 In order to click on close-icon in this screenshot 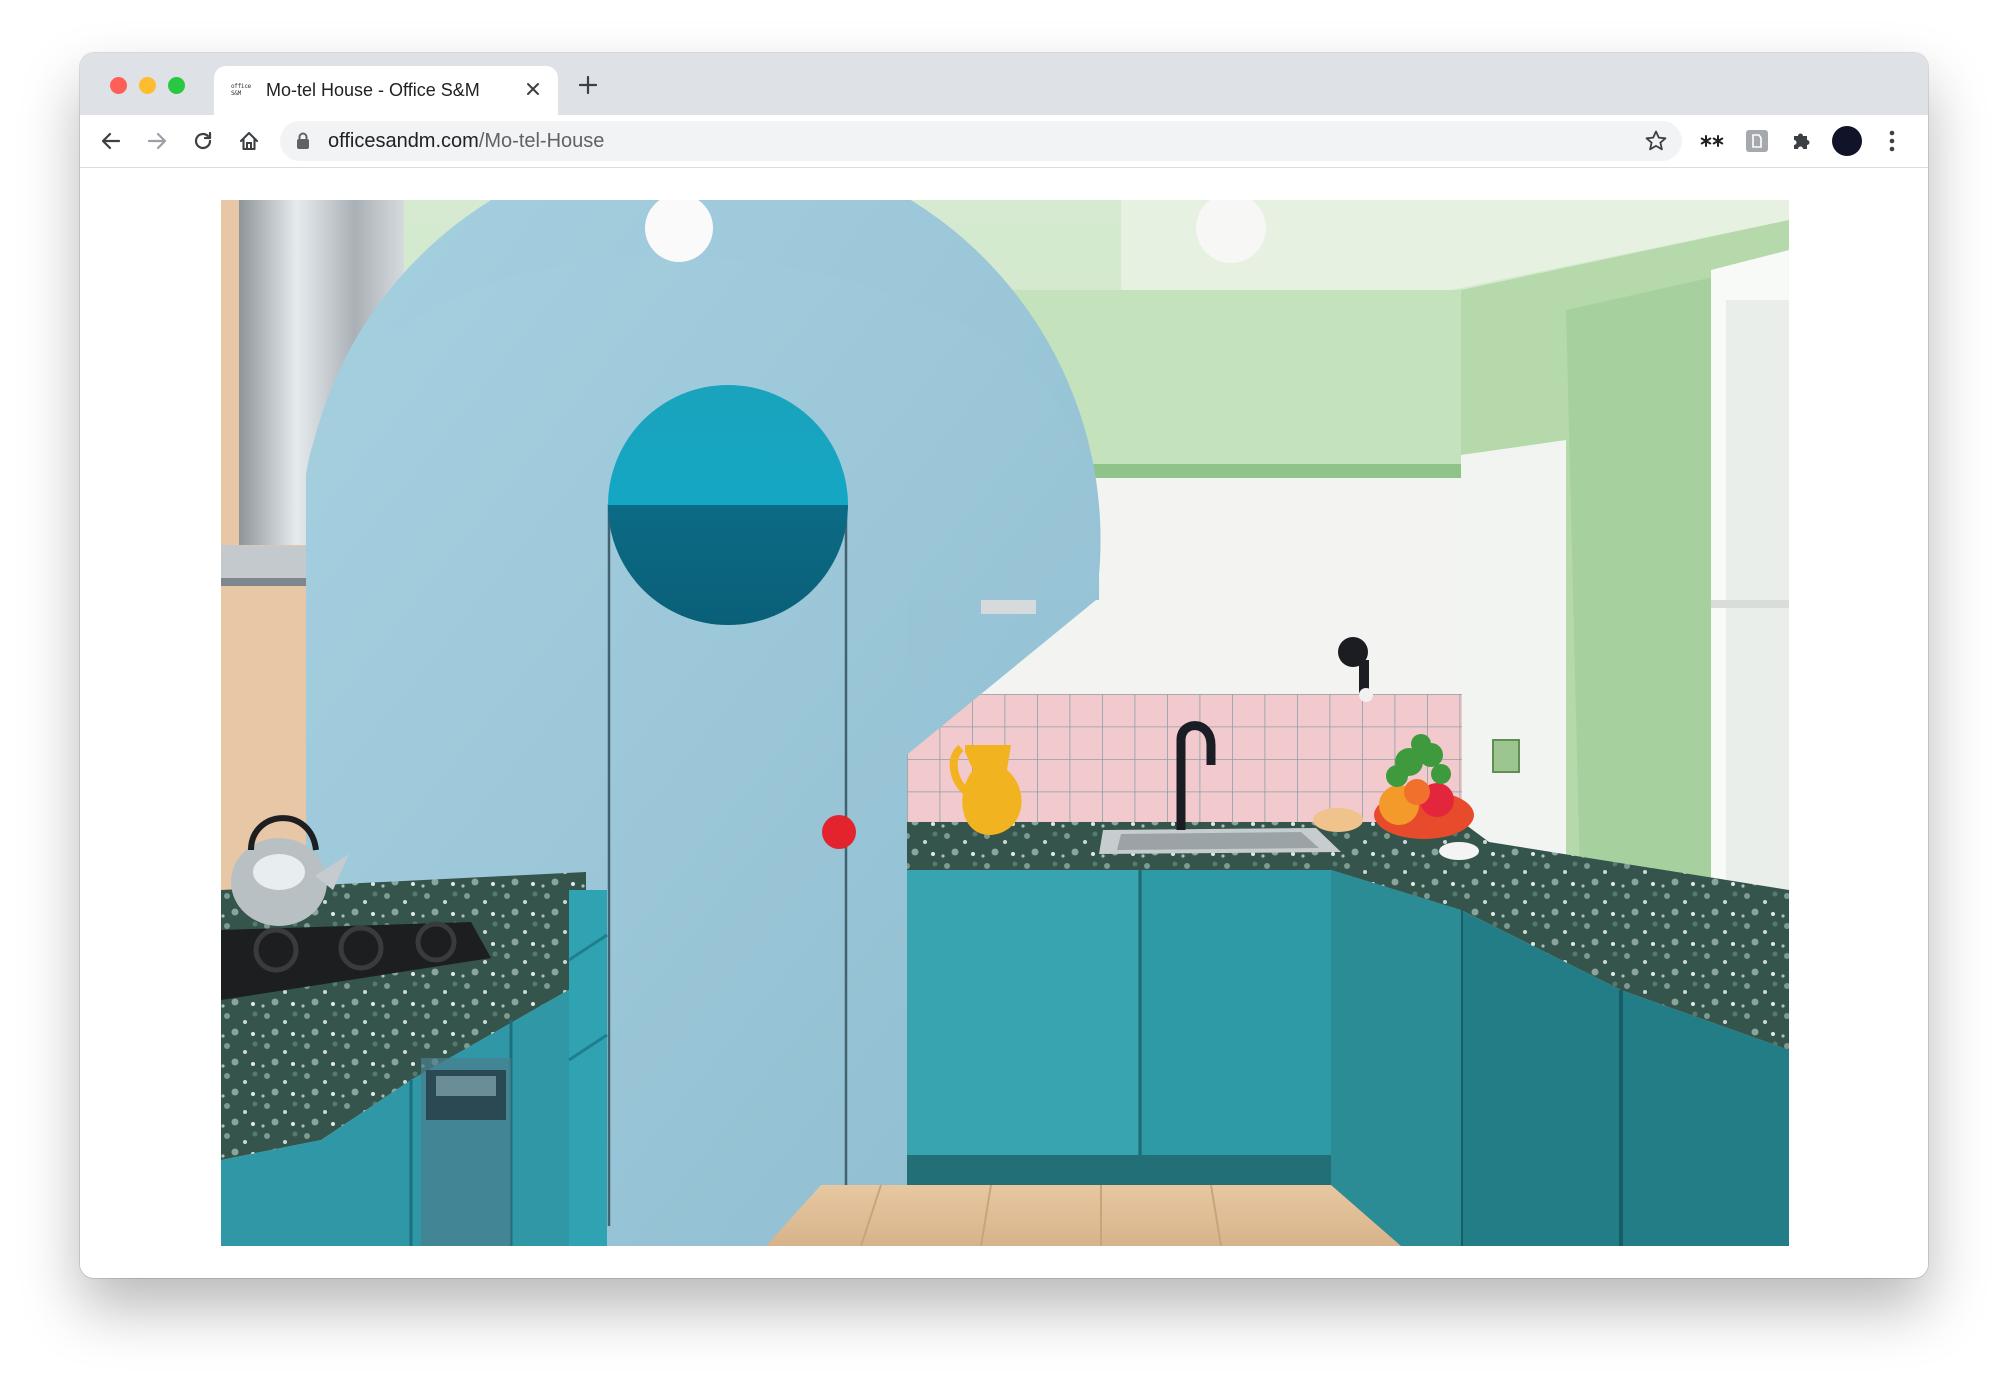, I will do `click(533, 89)`.